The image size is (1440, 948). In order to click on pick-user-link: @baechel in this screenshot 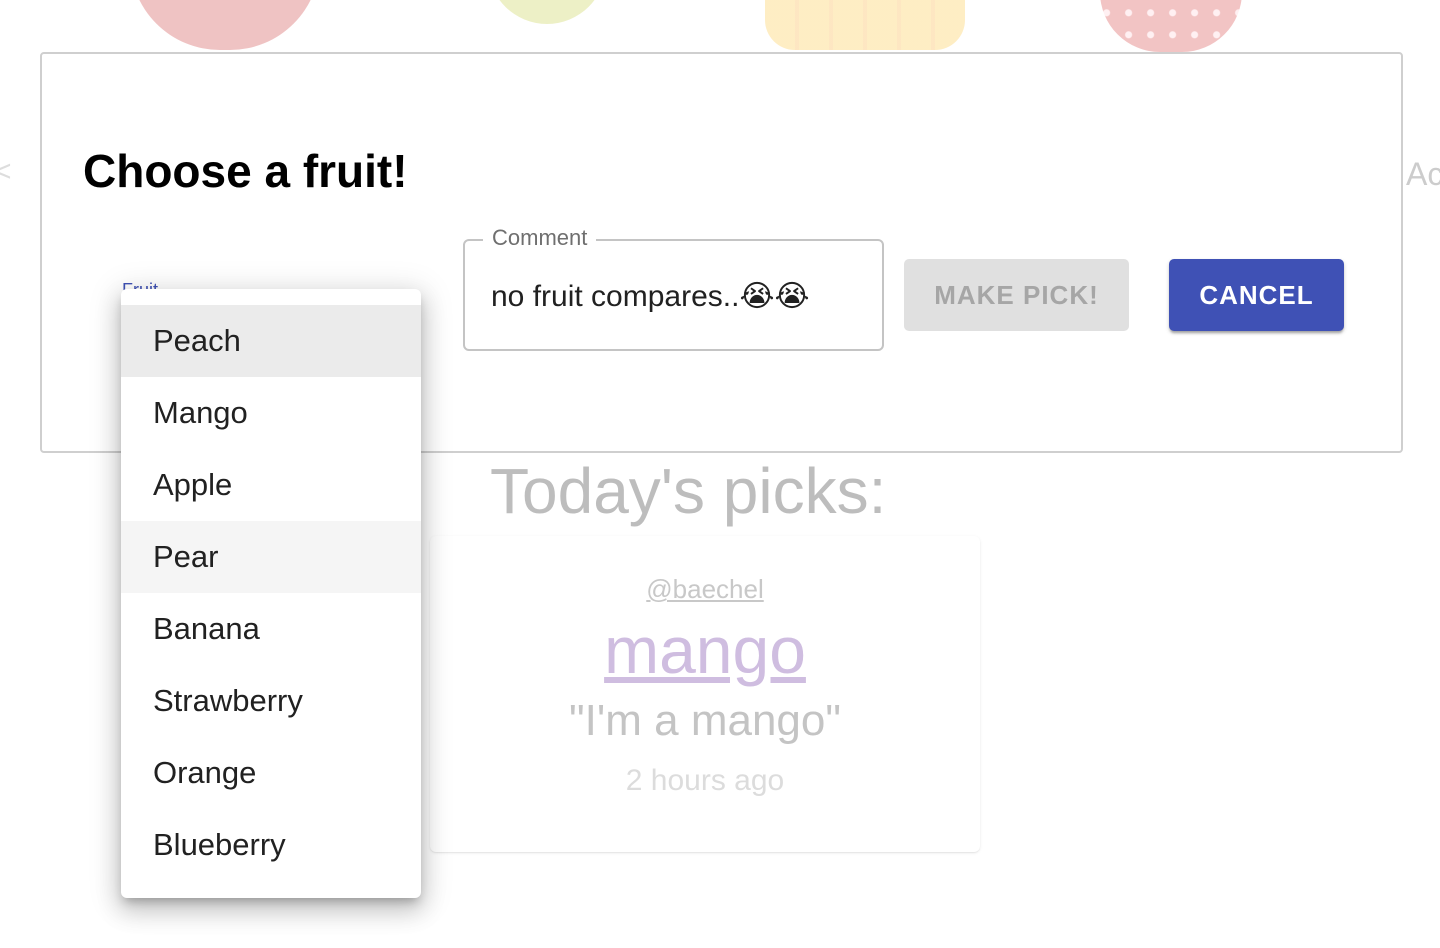, I will do `click(705, 589)`.